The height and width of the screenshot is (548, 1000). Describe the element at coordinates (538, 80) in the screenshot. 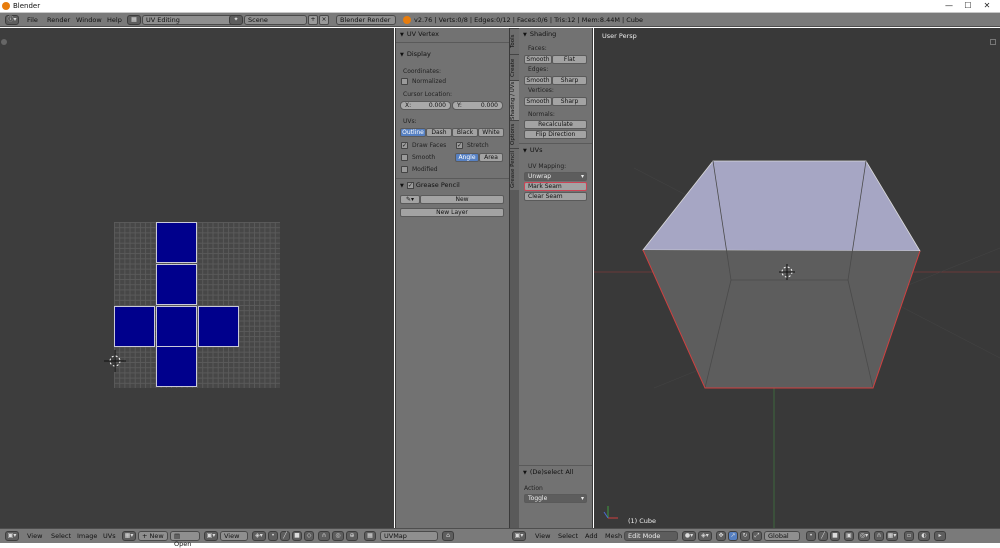

I see `edges-smooth-button: Smooth` at that location.